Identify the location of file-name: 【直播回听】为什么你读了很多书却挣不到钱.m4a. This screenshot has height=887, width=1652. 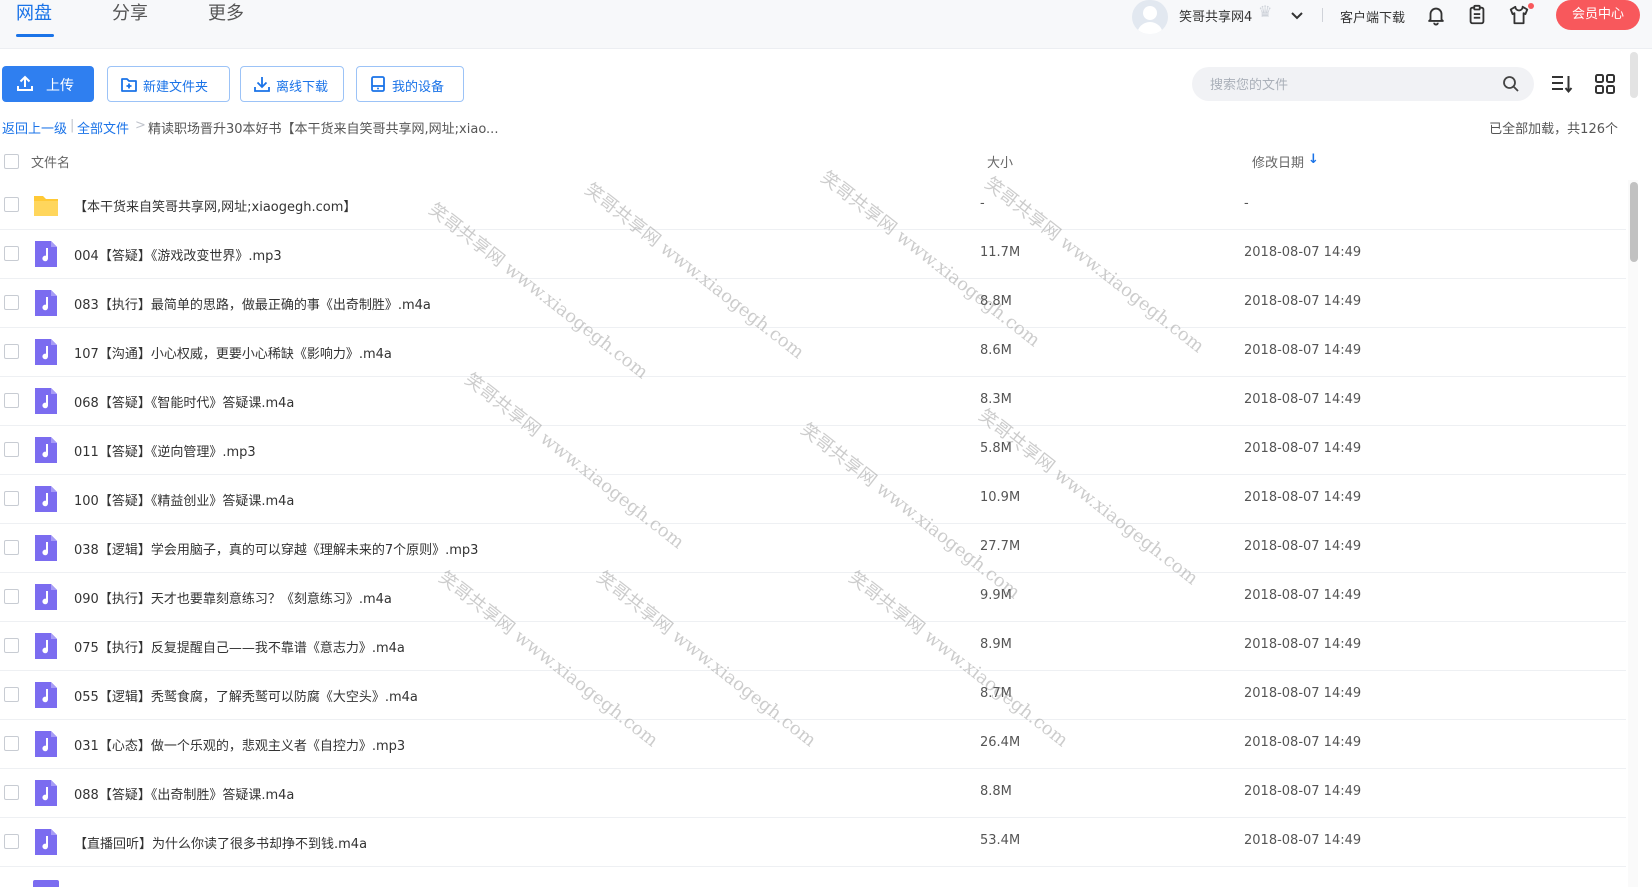
(220, 842).